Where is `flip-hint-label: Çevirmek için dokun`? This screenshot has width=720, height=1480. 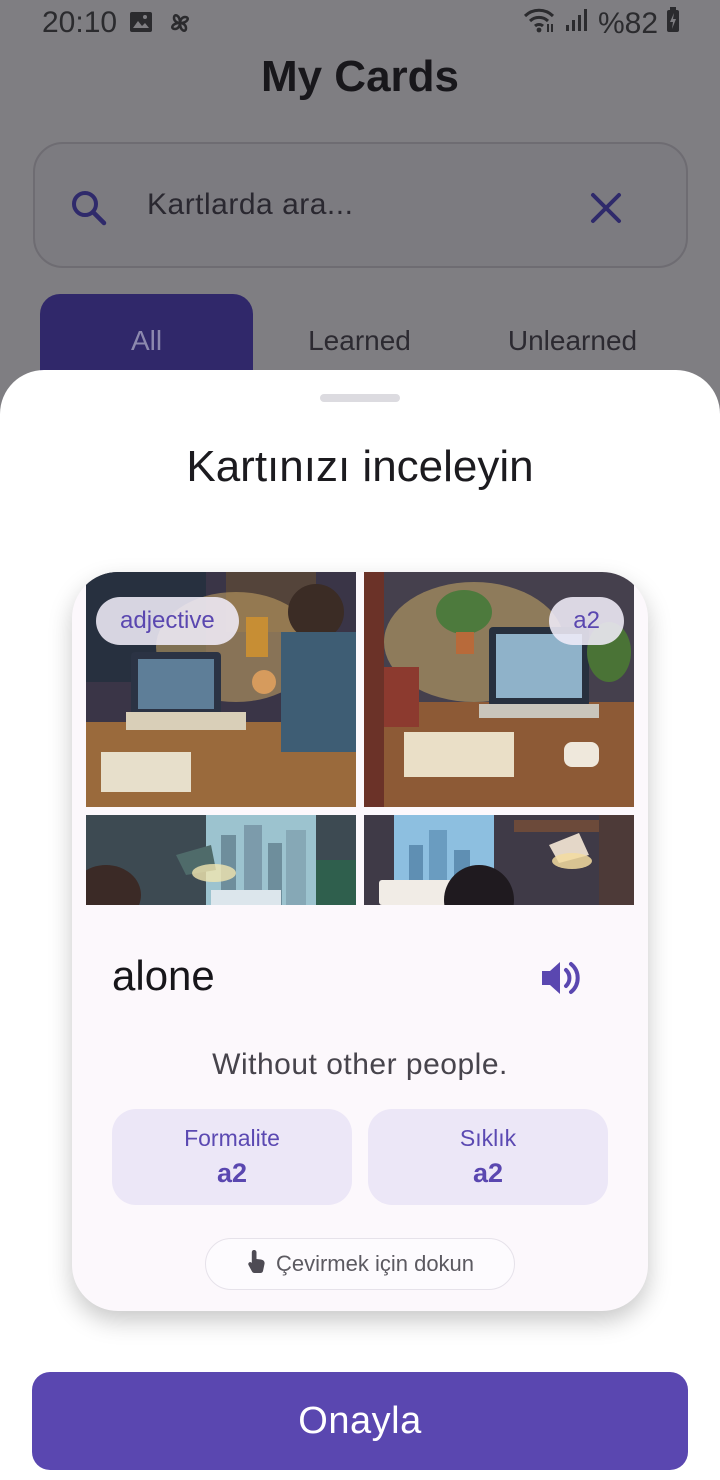
flip-hint-label: Çevirmek için dokun is located at coordinates (375, 1263).